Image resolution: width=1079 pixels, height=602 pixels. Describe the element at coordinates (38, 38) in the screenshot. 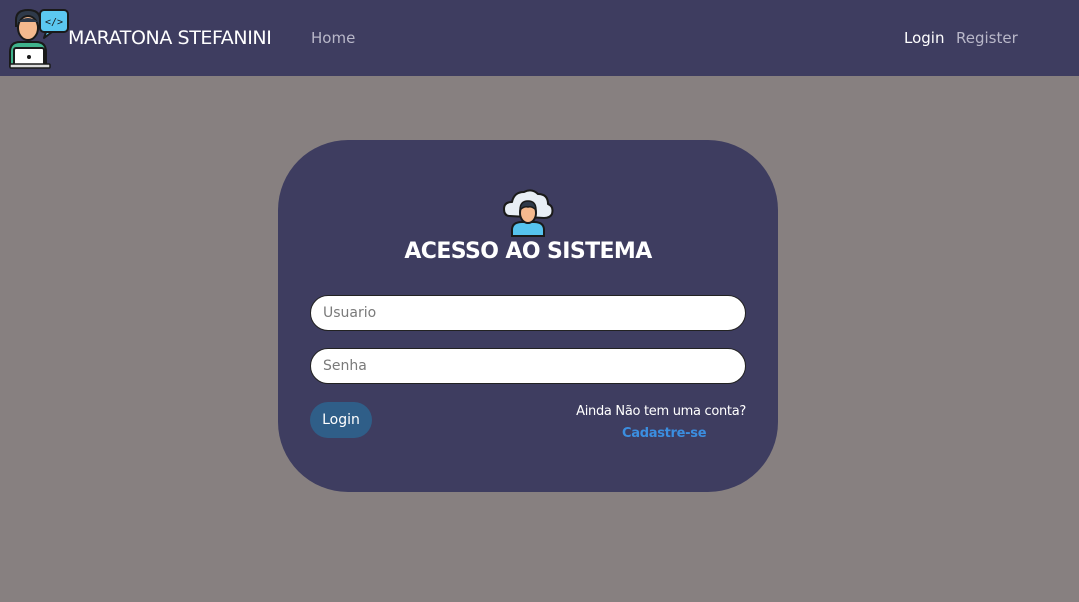

I see `developer-laptop-icon: </>` at that location.